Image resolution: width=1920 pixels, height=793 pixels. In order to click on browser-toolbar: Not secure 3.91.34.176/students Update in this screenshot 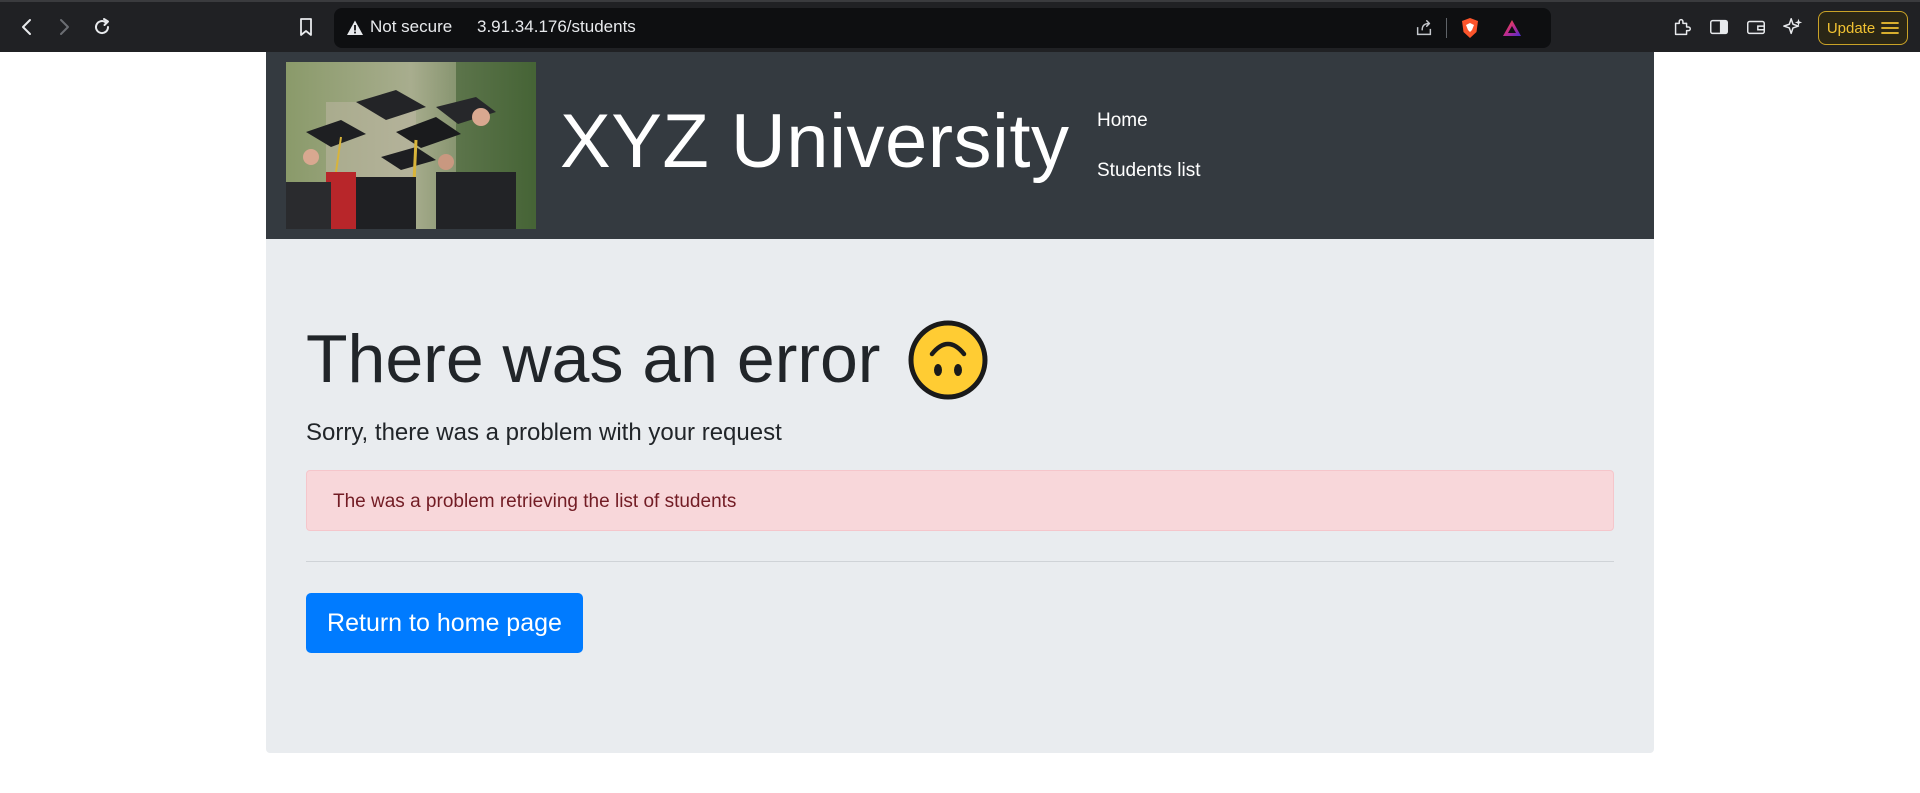, I will do `click(960, 26)`.